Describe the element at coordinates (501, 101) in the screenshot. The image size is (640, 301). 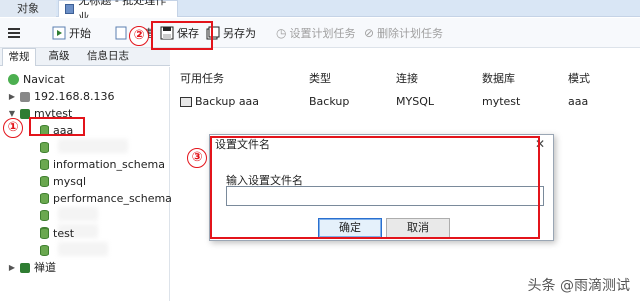
I see `row-database: mytest` at that location.